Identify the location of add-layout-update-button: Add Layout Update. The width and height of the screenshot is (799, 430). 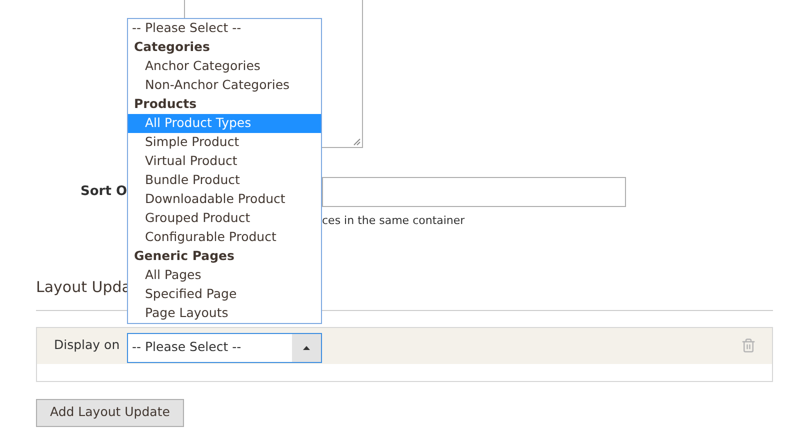
(110, 412).